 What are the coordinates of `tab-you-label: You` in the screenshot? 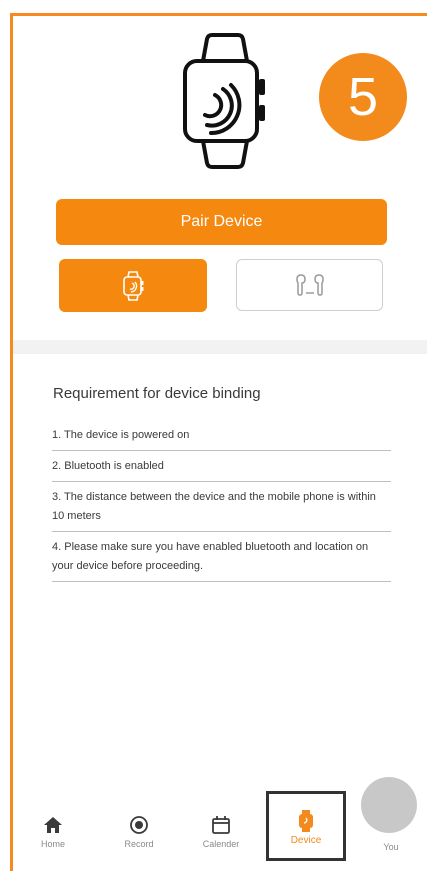 It's located at (391, 847).